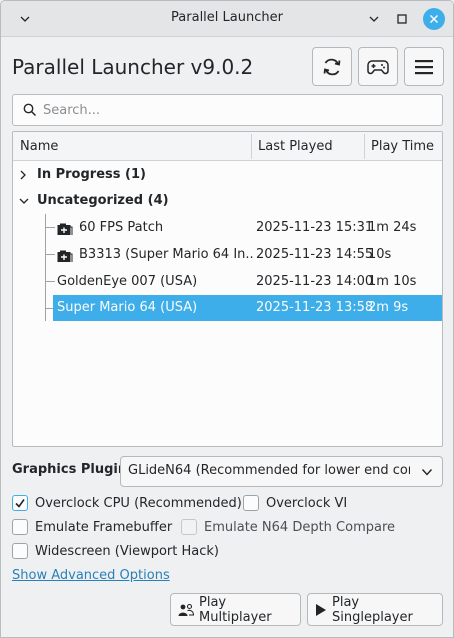 The width and height of the screenshot is (454, 638). Describe the element at coordinates (315, 307) in the screenshot. I see `rom-last-played: 2025-11-23 13:58` at that location.